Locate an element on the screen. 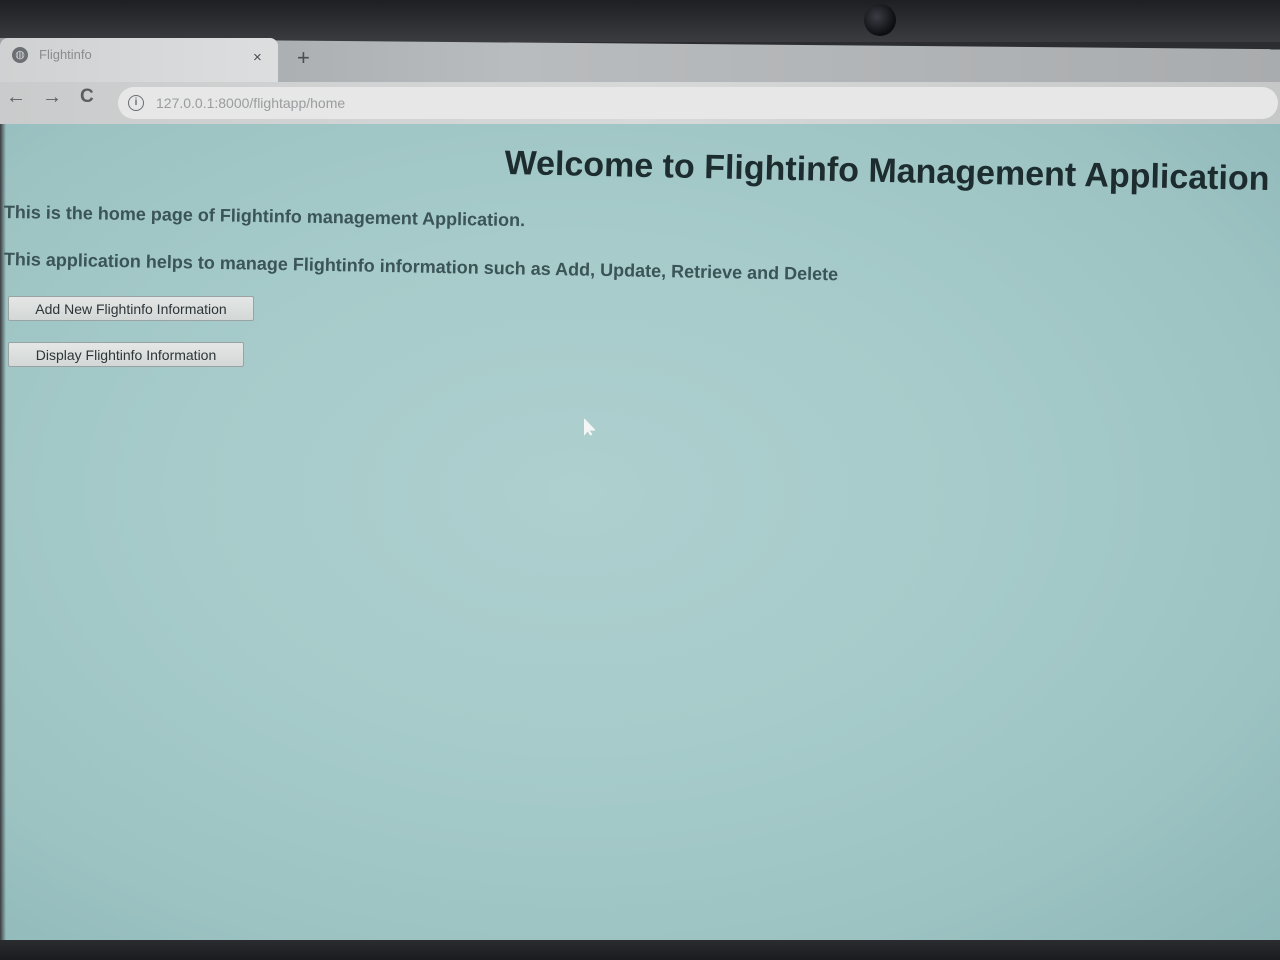 The width and height of the screenshot is (1280, 960). add-flightinfo-button: Add New Flightinfo Information is located at coordinates (131, 308).